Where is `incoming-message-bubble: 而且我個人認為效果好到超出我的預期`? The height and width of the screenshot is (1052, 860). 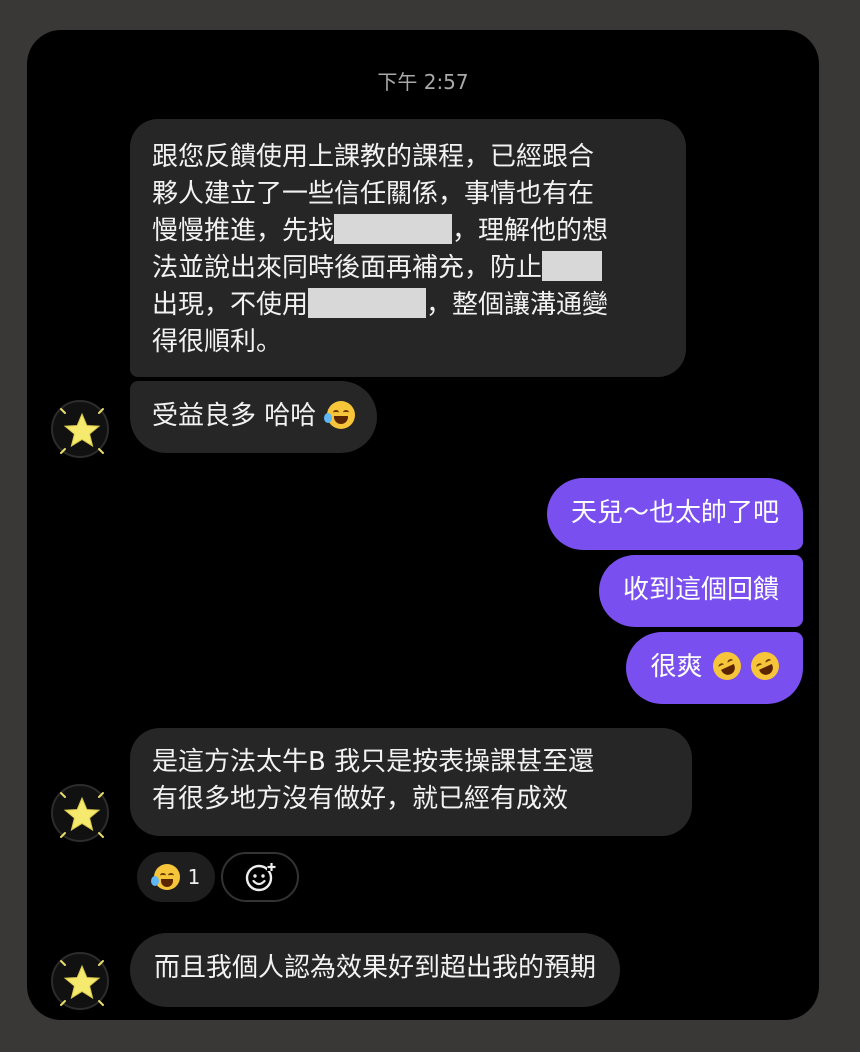
incoming-message-bubble: 而且我個人認為效果好到超出我的預期 is located at coordinates (375, 970).